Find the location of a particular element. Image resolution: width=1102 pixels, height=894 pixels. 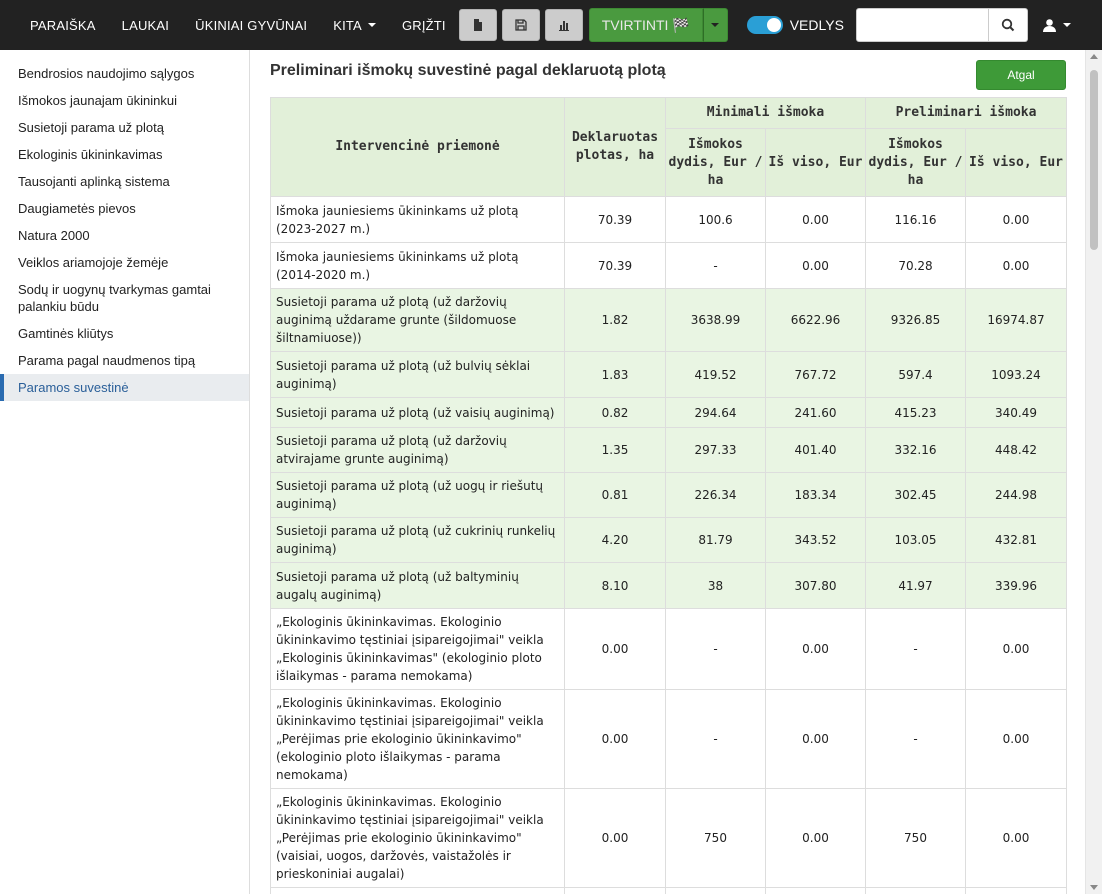

document-button is located at coordinates (477, 25).